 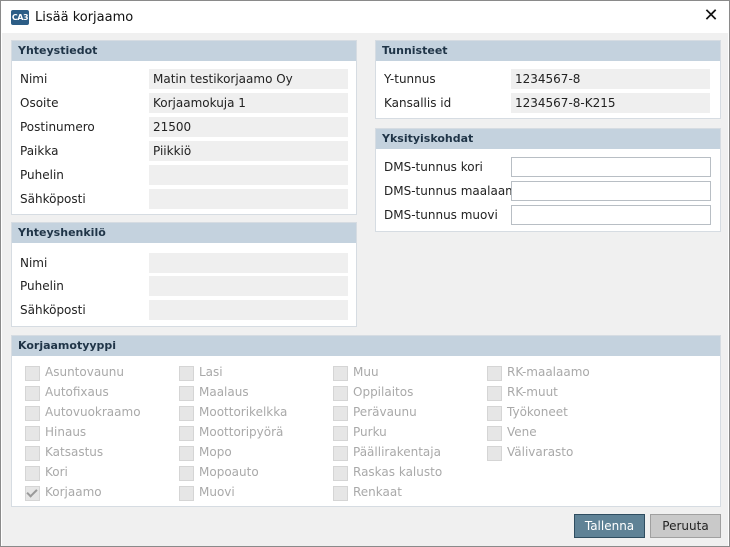 I want to click on checkbox-label: Hinaus, so click(x=66, y=432).